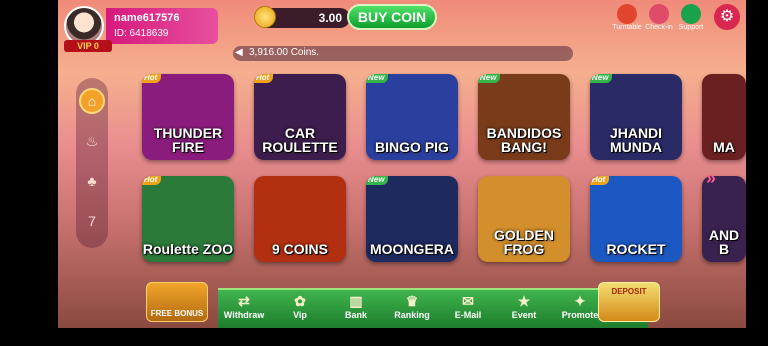 The width and height of the screenshot is (768, 346). I want to click on fire-icon: ♨, so click(92, 141).